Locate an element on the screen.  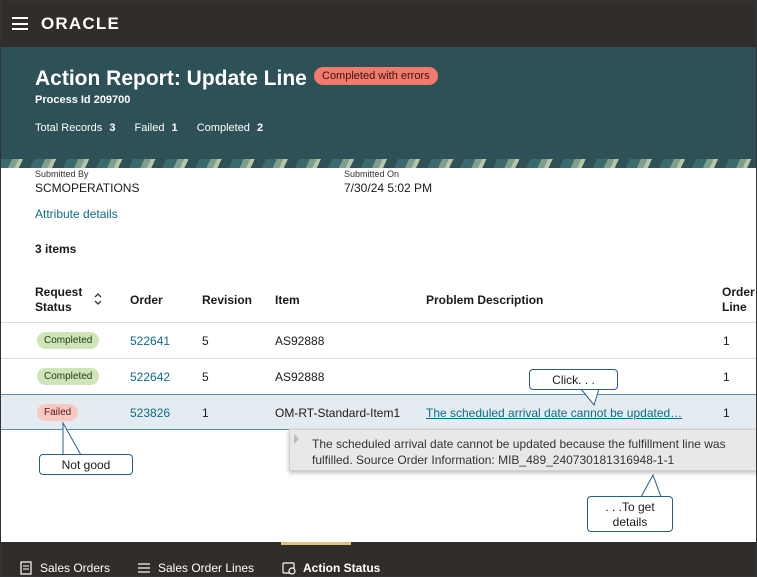
active-tab-indicator is located at coordinates (316, 543).